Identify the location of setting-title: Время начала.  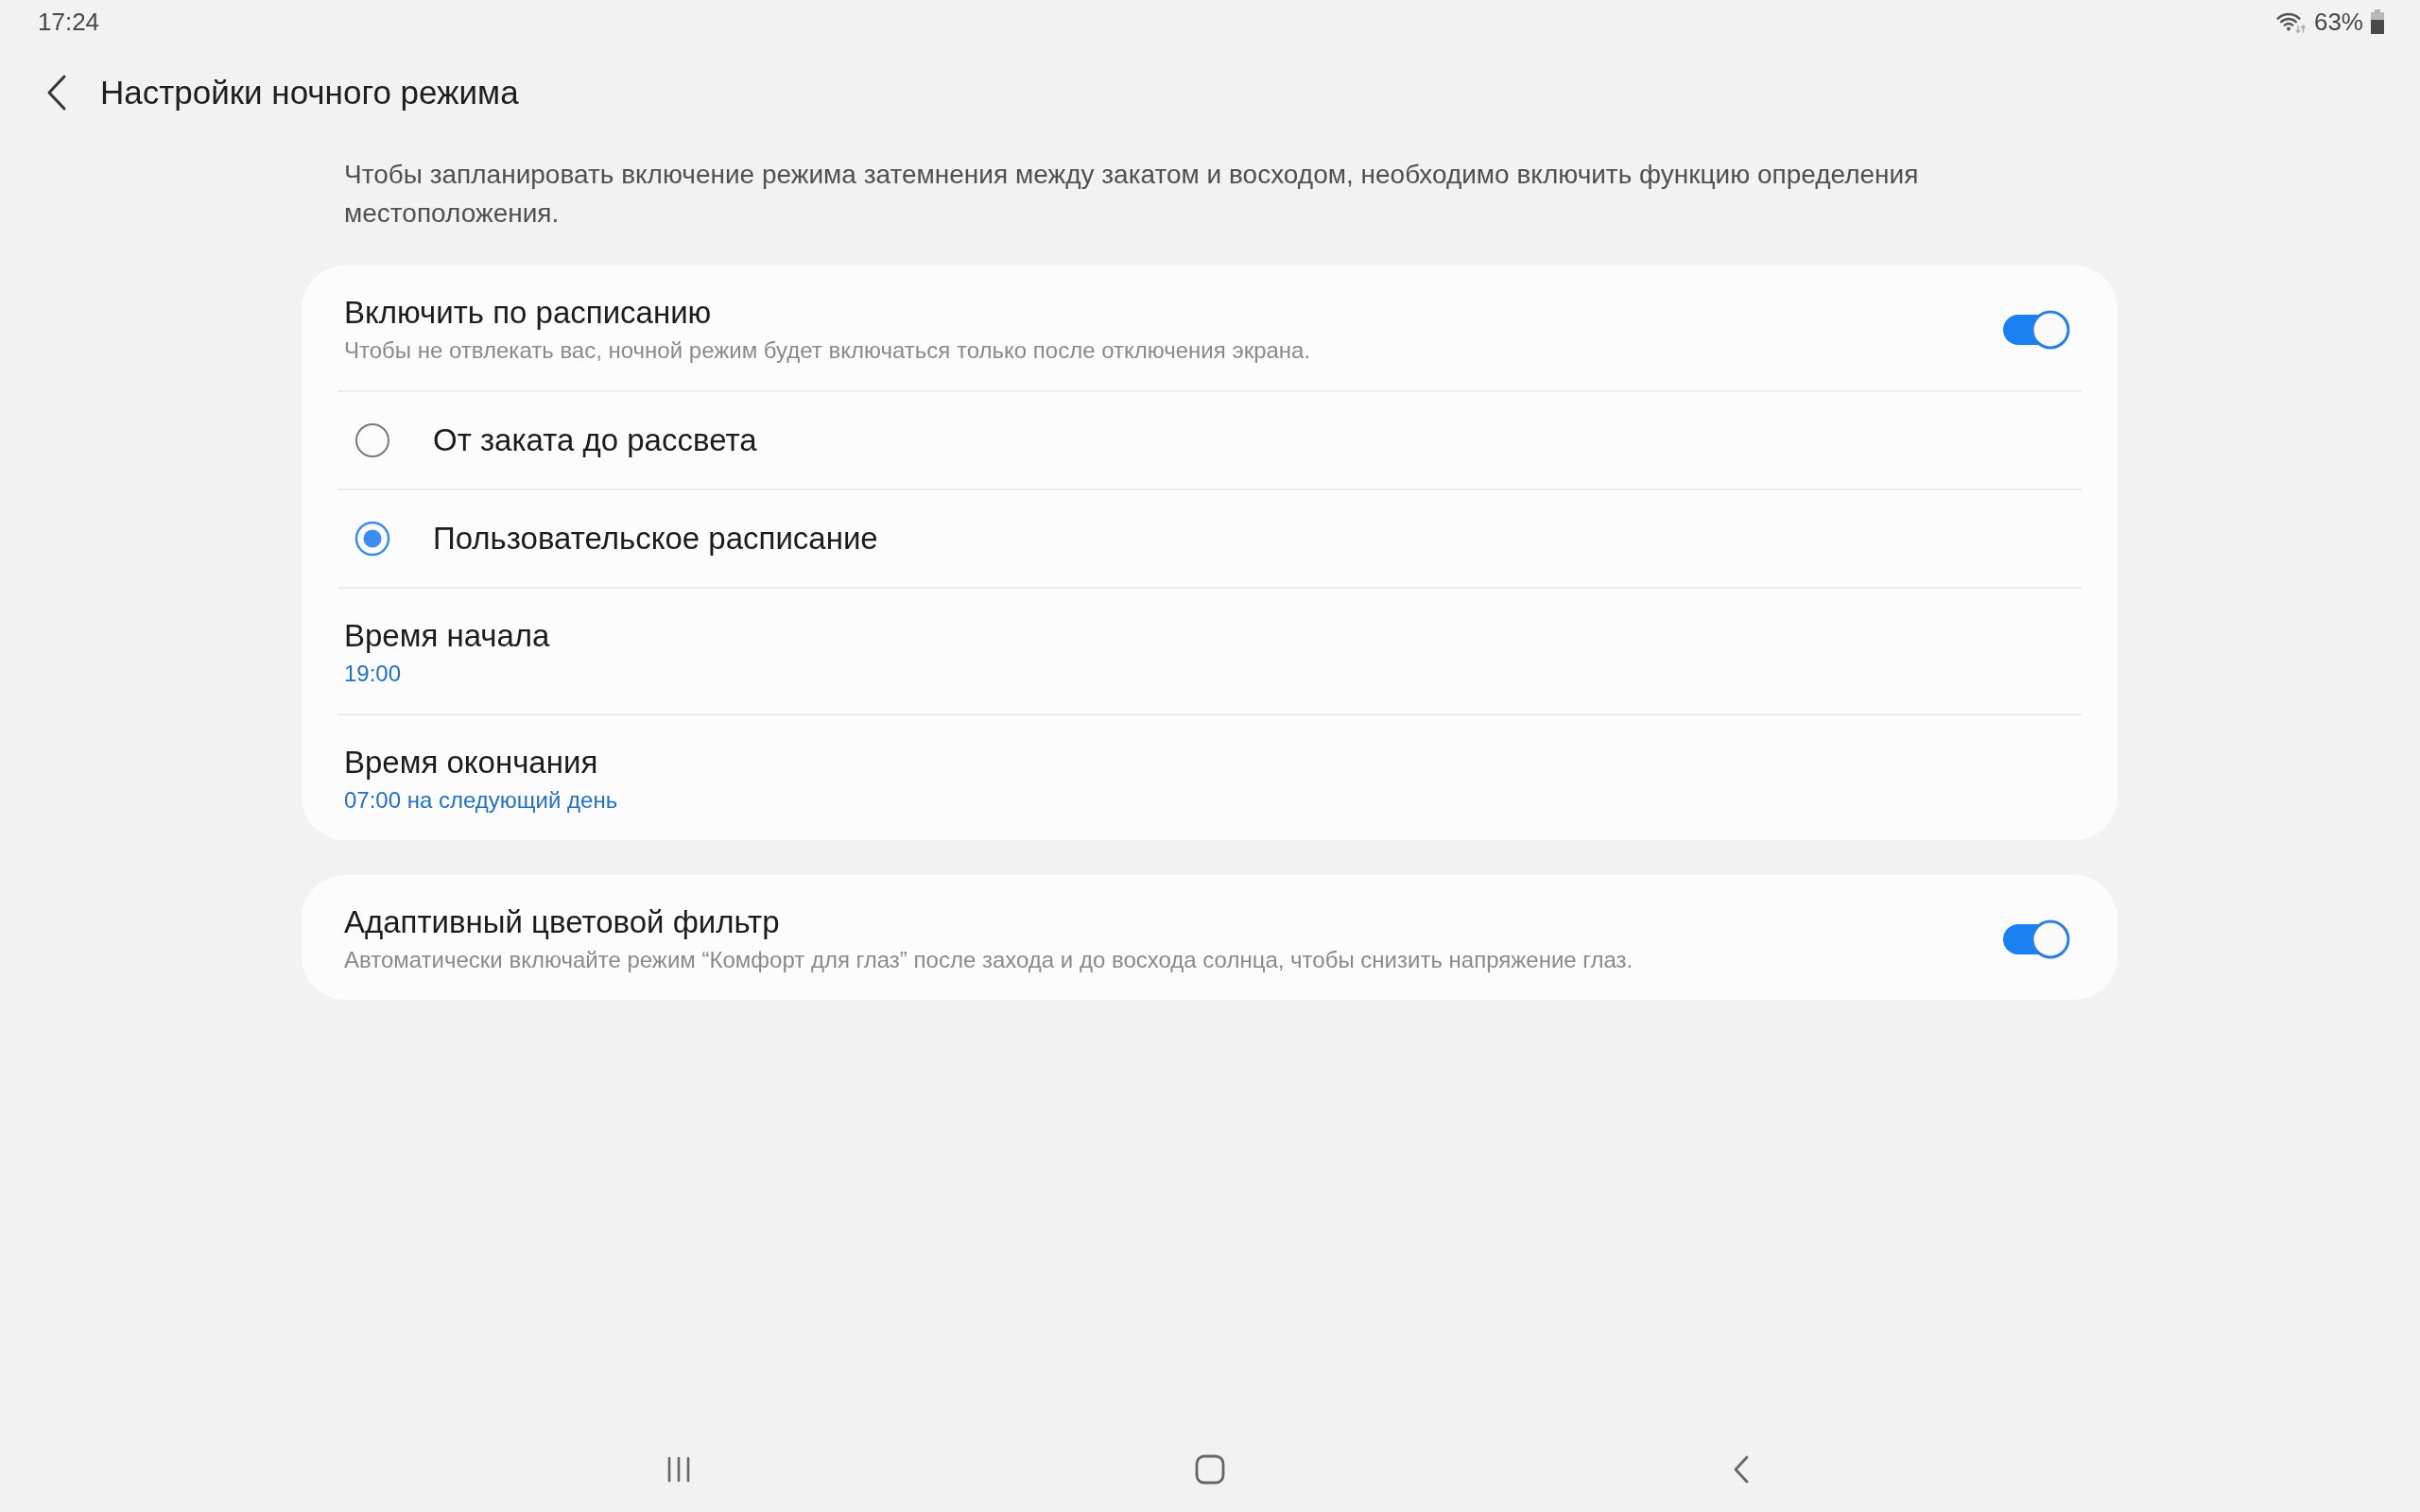
(447, 636).